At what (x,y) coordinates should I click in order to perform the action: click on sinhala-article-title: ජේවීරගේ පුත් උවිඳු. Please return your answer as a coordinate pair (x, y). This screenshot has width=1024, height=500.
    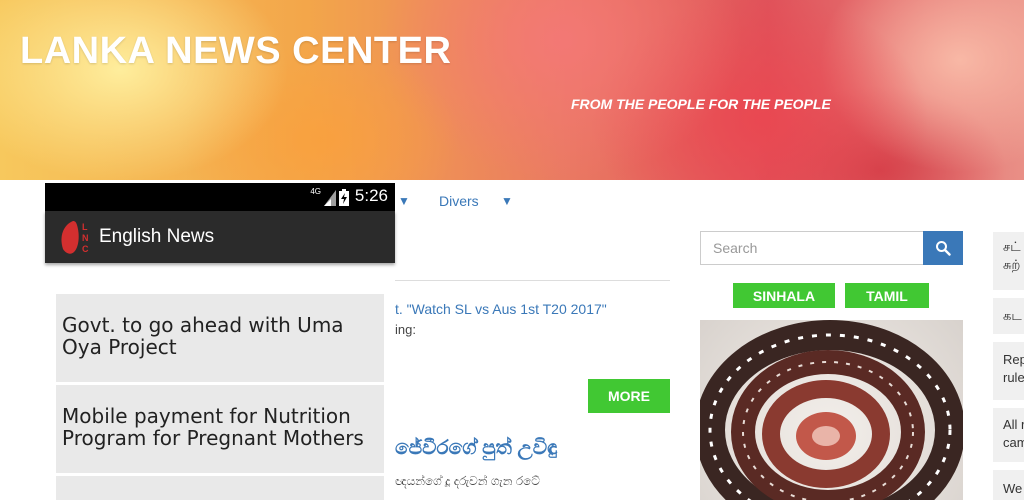
    Looking at the image, I should click on (476, 448).